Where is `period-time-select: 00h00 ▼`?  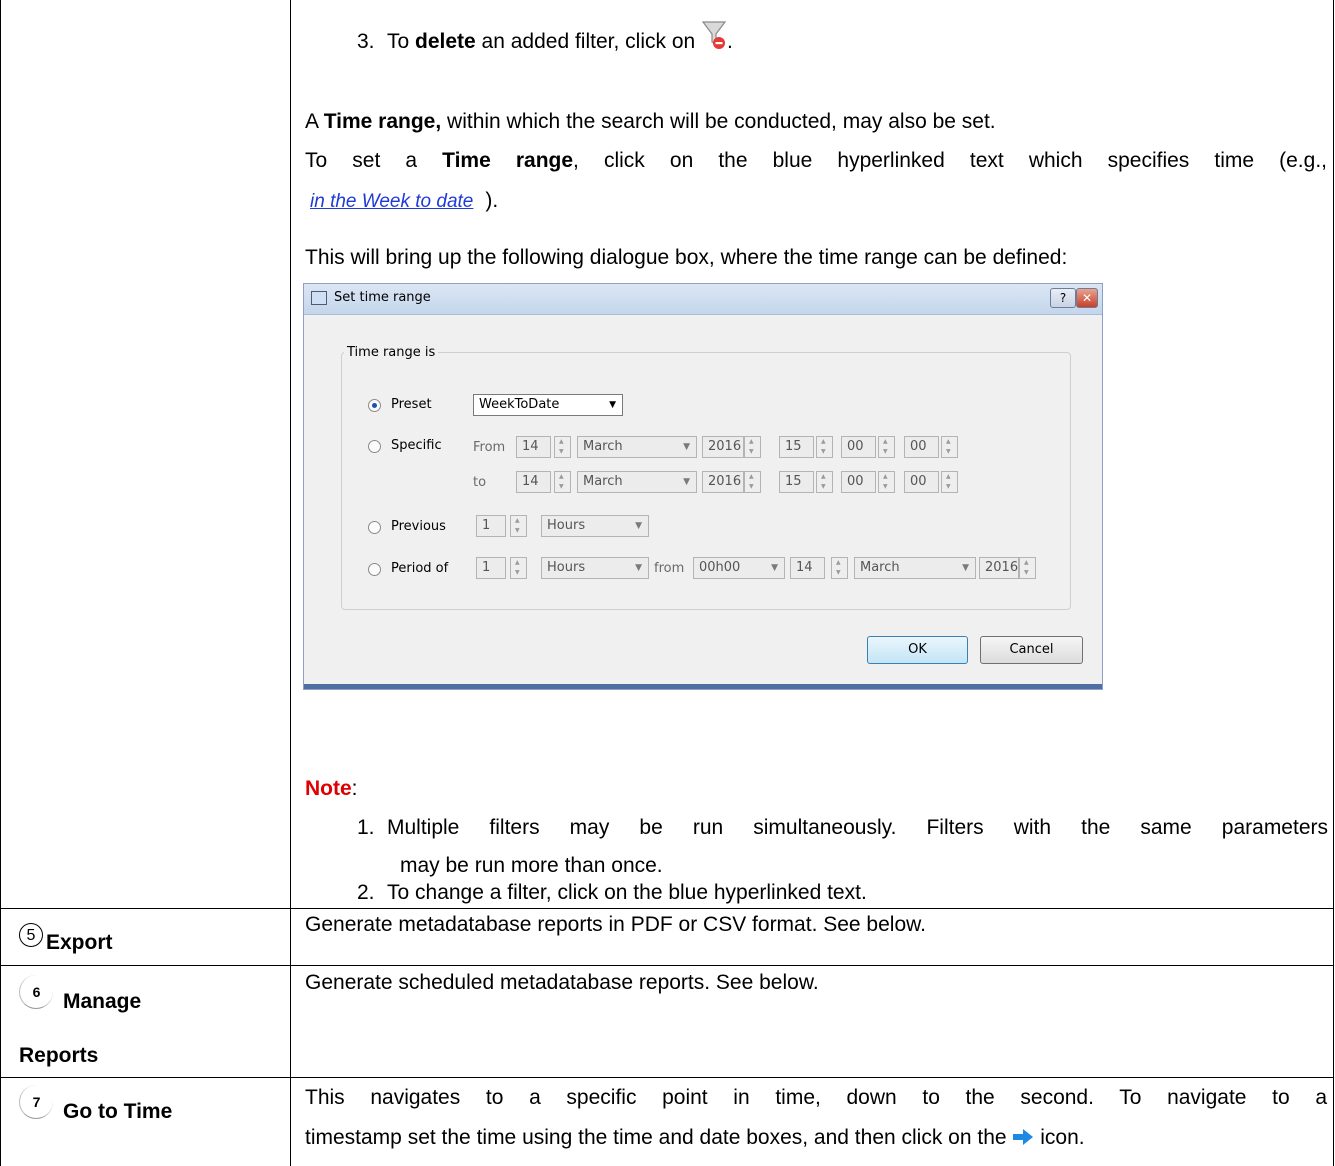
period-time-select: 00h00 ▼ is located at coordinates (739, 568).